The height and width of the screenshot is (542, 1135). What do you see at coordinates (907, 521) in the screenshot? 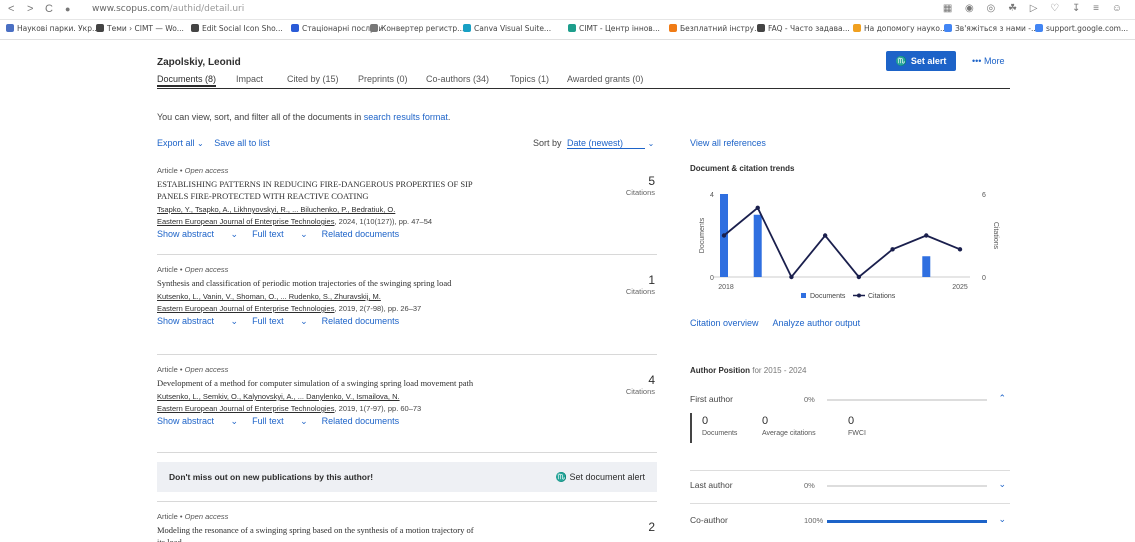
I see `position-bar-fill` at bounding box center [907, 521].